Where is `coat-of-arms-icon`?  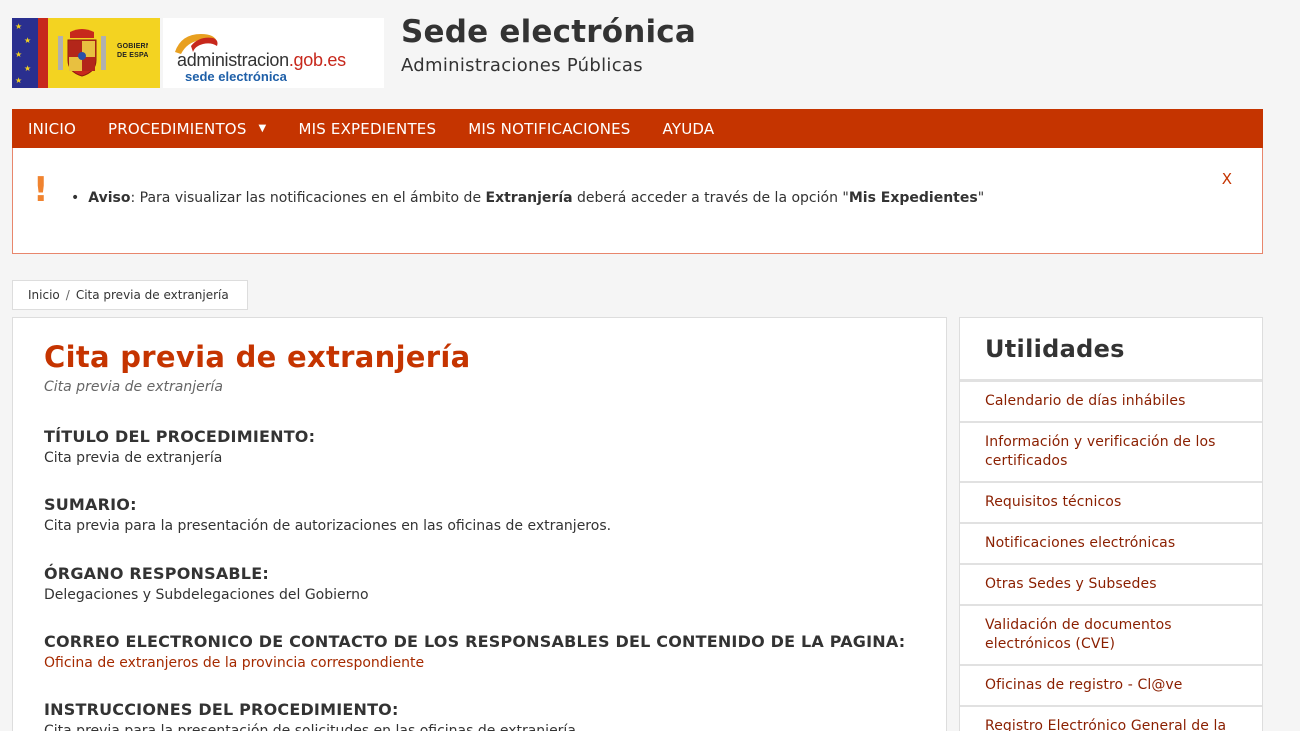
coat-of-arms-icon is located at coordinates (82, 53).